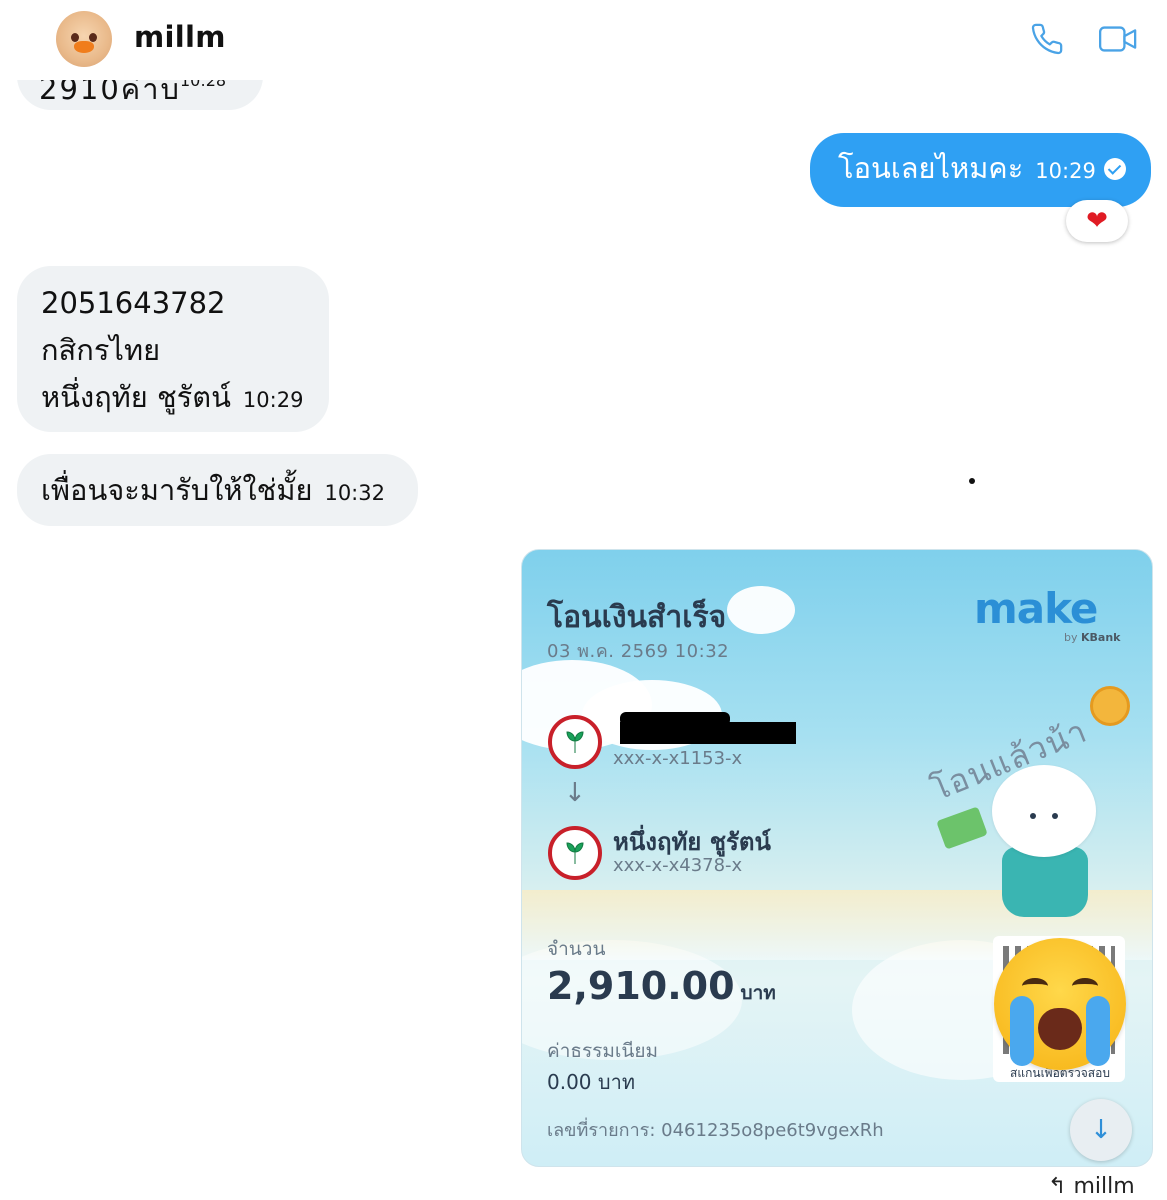  Describe the element at coordinates (591, 1082) in the screenshot. I see `fee-value: 0.00 บาท` at that location.